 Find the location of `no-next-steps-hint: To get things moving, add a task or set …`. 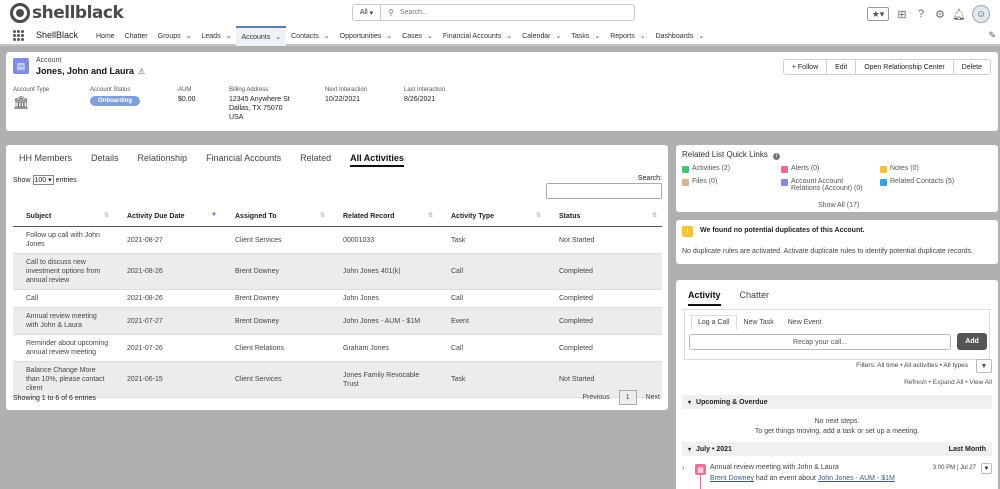

no-next-steps-hint: To get things moving, add a task or set … is located at coordinates (837, 431).